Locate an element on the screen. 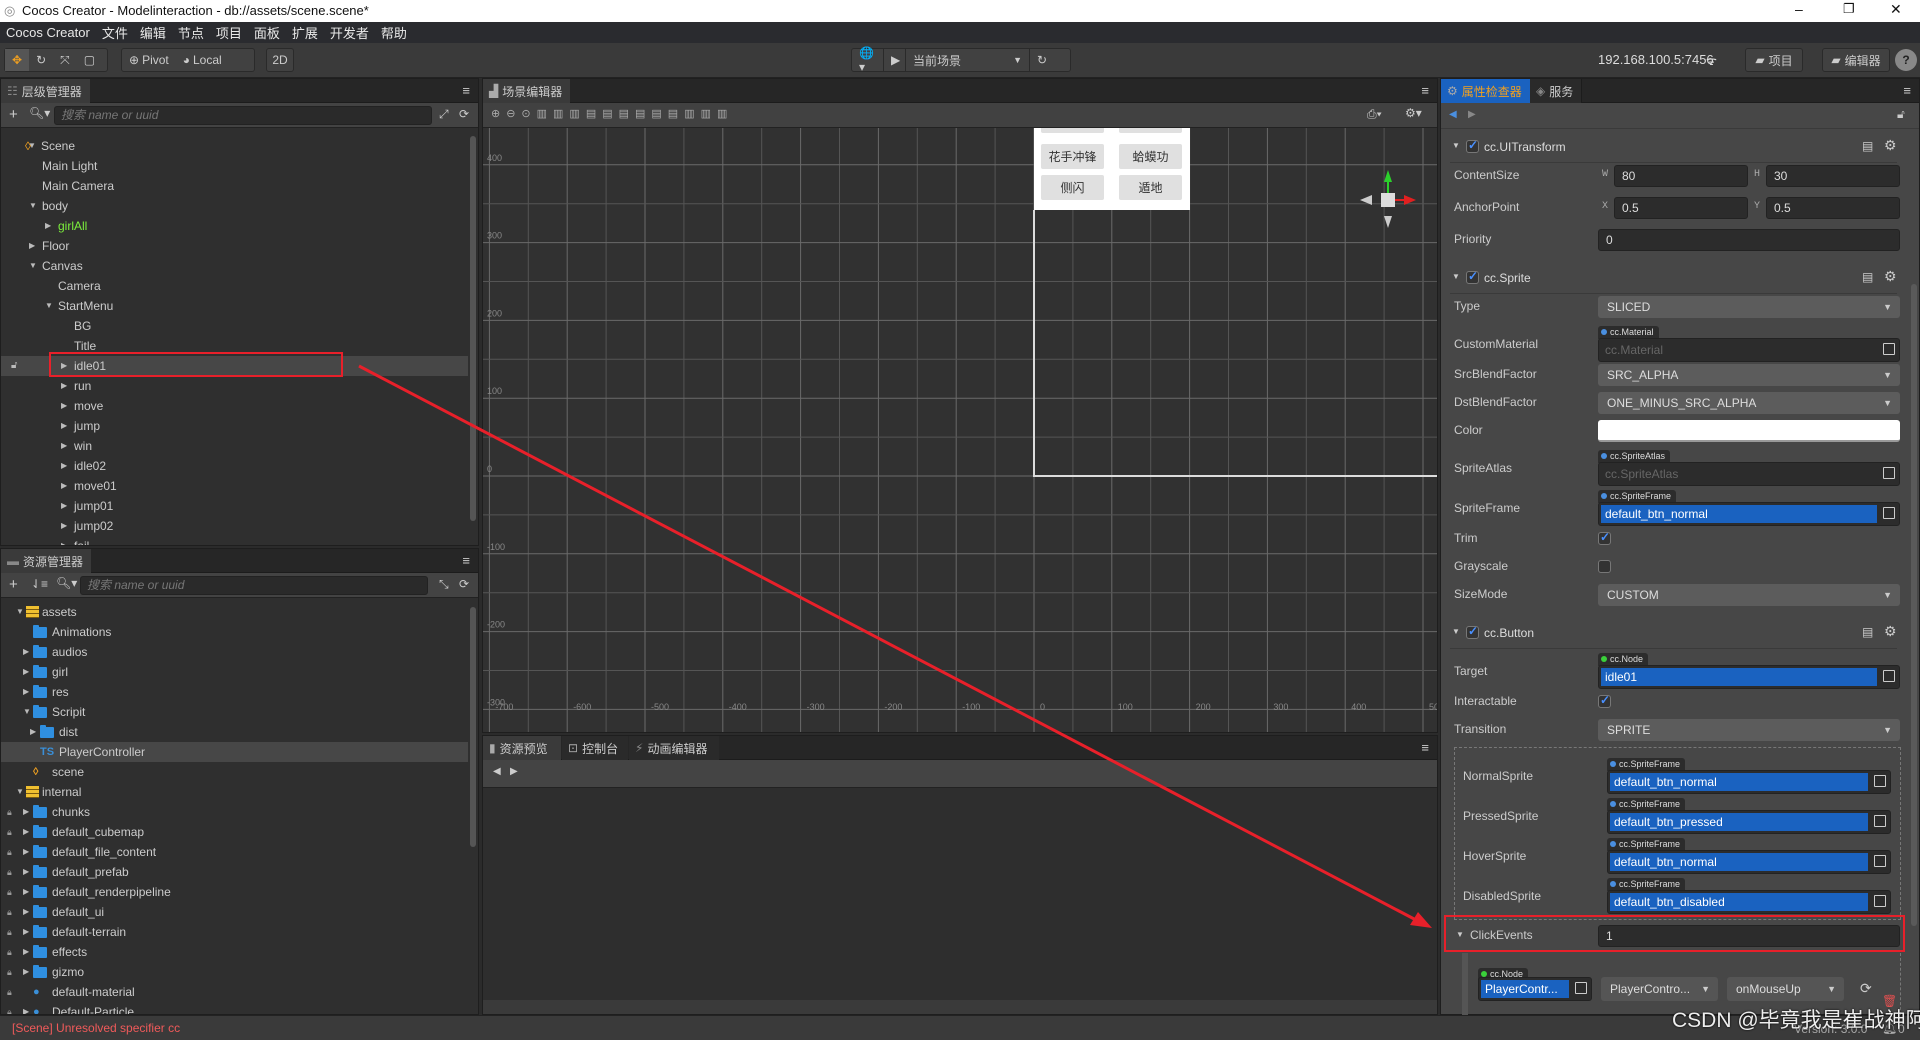  tab-scene-editor: ▟ 场景编辑器 is located at coordinates (527, 91).